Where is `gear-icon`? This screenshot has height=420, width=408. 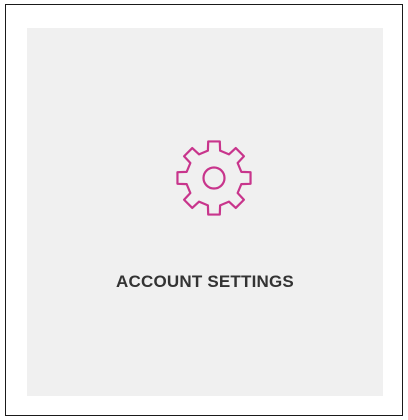 gear-icon is located at coordinates (214, 178).